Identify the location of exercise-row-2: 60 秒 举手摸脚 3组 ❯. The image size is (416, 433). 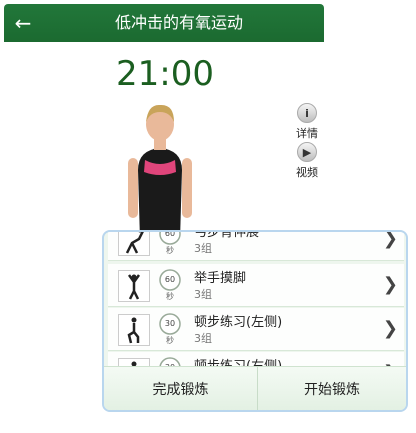
(256, 285).